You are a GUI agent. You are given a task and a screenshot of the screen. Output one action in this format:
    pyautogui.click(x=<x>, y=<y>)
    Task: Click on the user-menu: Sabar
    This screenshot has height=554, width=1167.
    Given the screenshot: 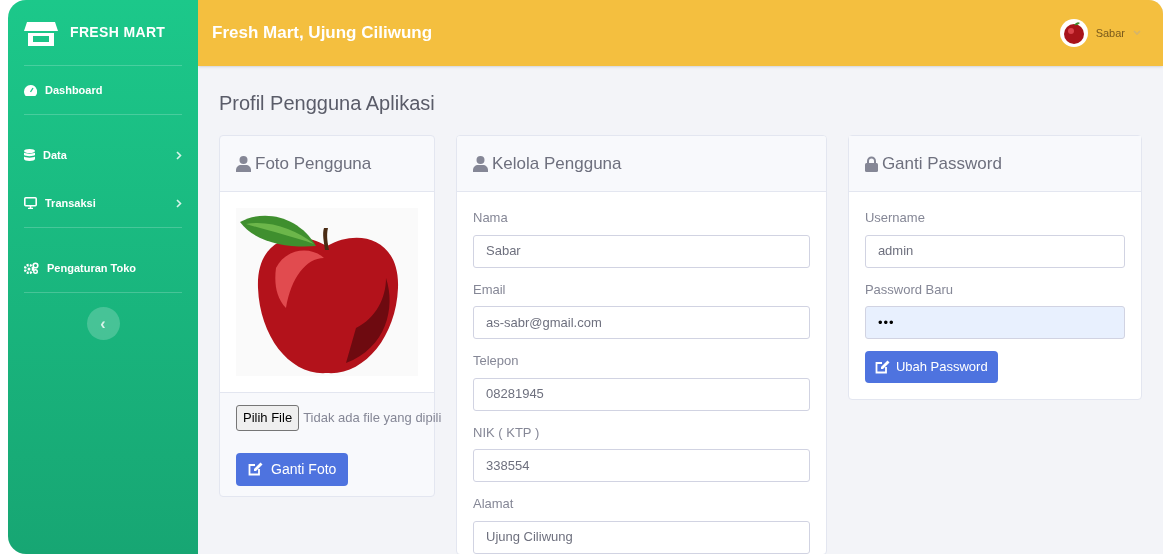 What is the action you would take?
    pyautogui.click(x=1100, y=33)
    